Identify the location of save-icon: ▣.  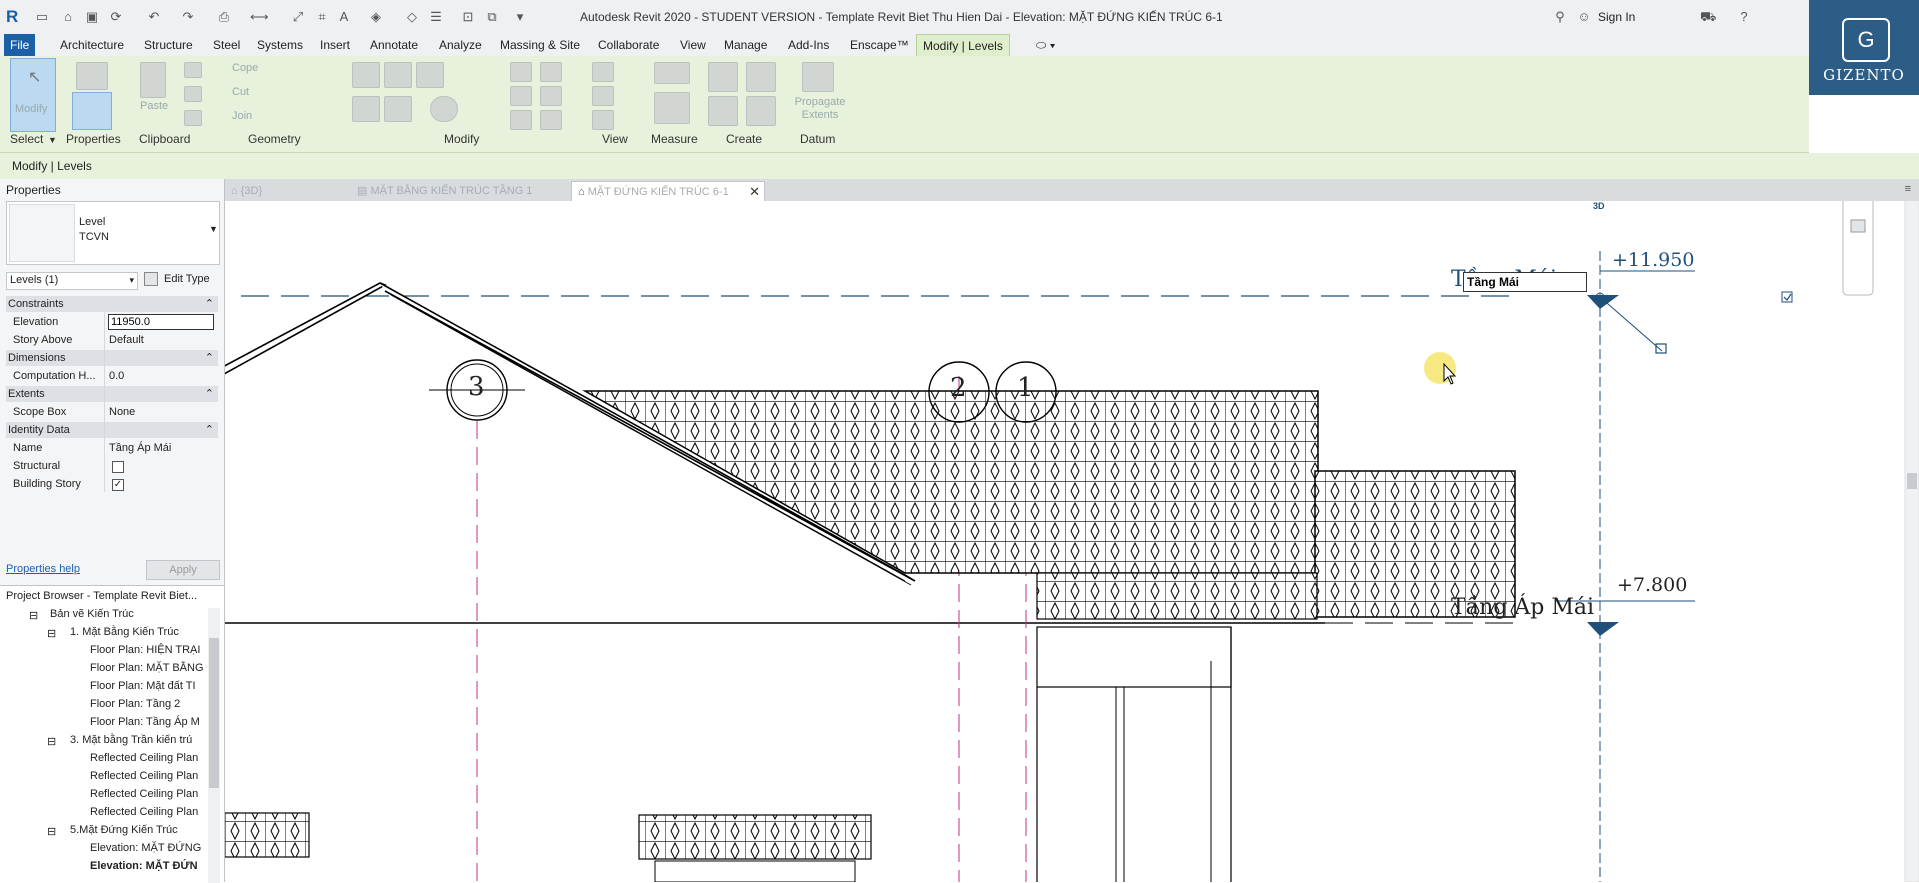
(92, 17).